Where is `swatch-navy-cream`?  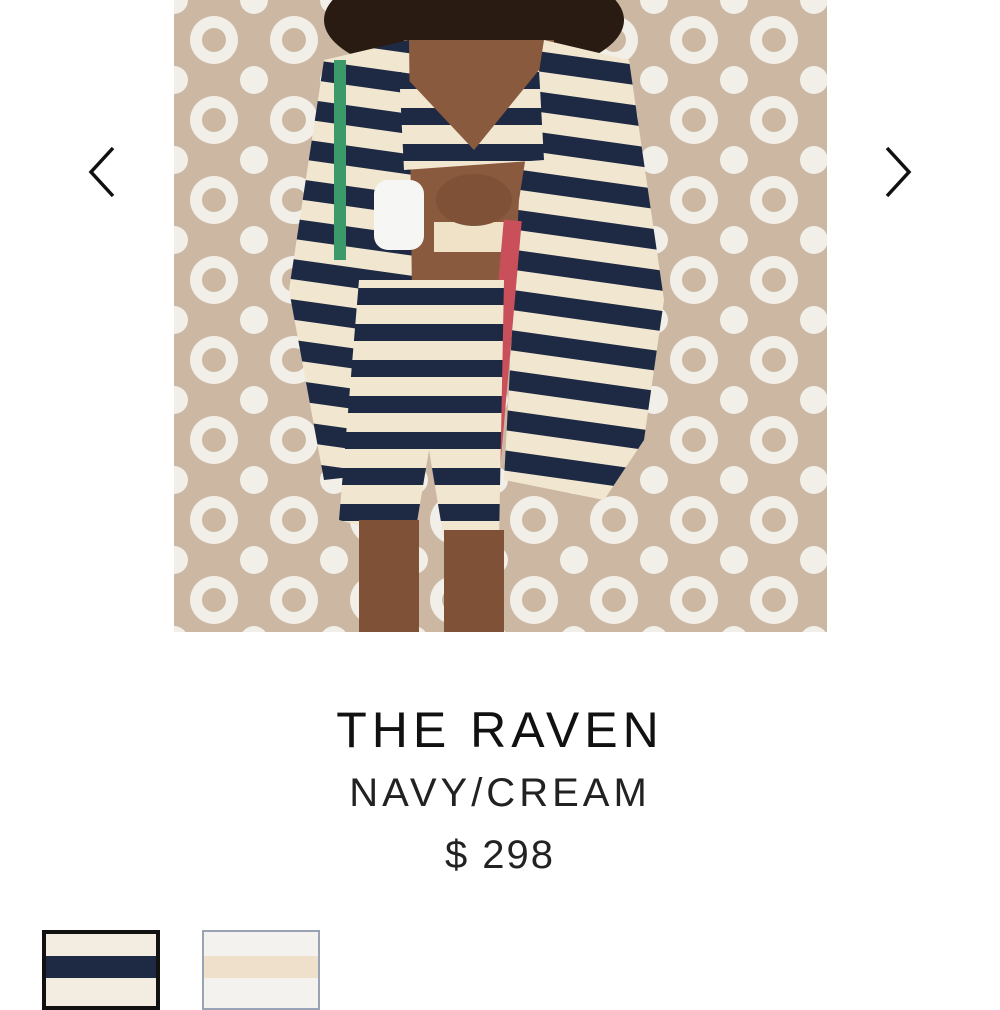
swatch-navy-cream is located at coordinates (101, 970).